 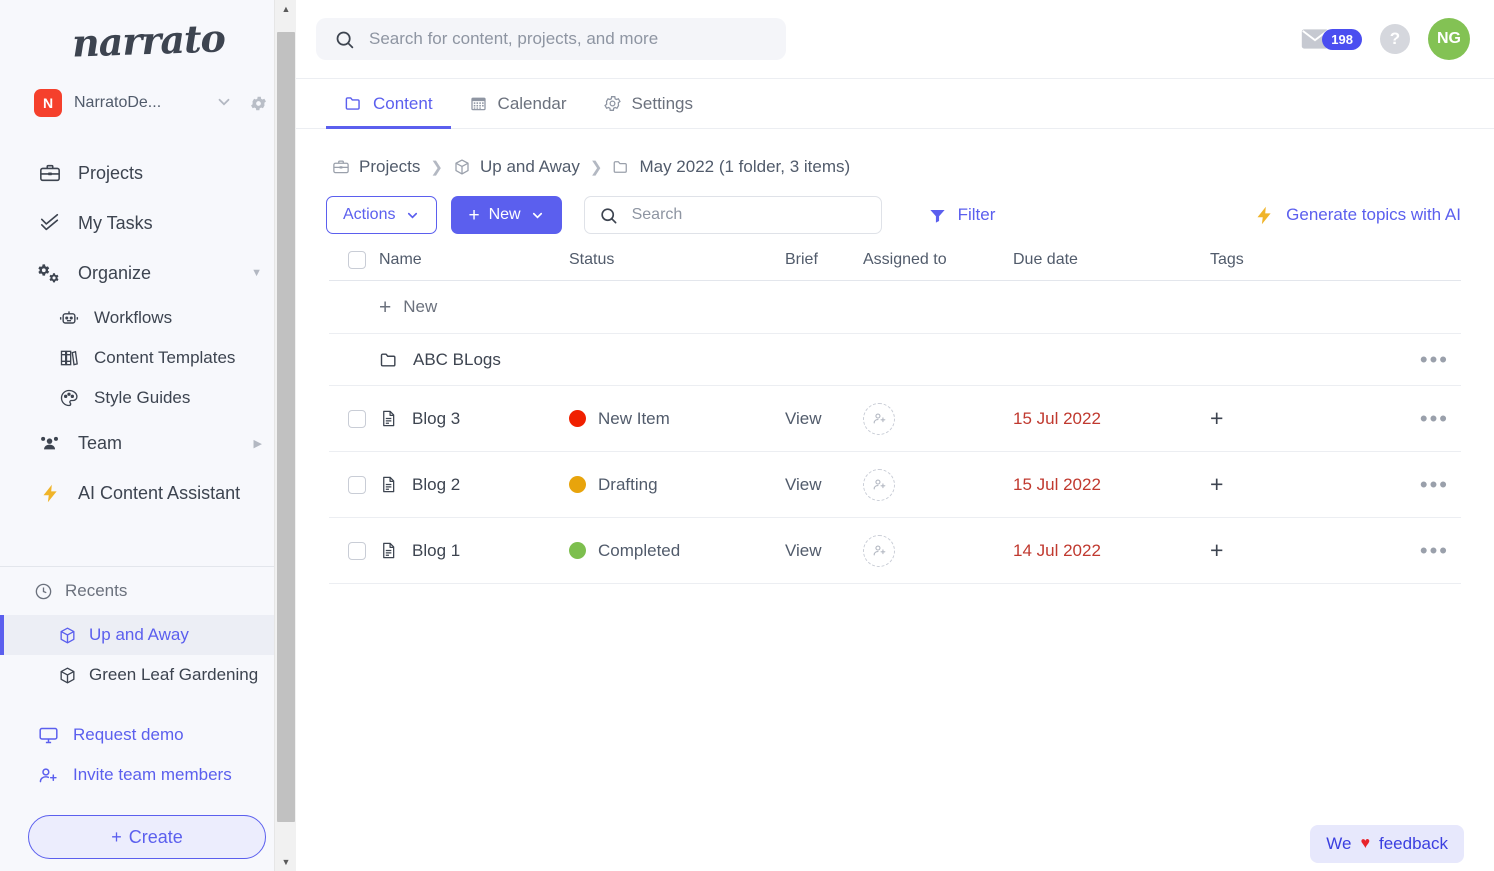 I want to click on sidebar-item-ai-content-assistant: AI Content Assistant, so click(x=148, y=493).